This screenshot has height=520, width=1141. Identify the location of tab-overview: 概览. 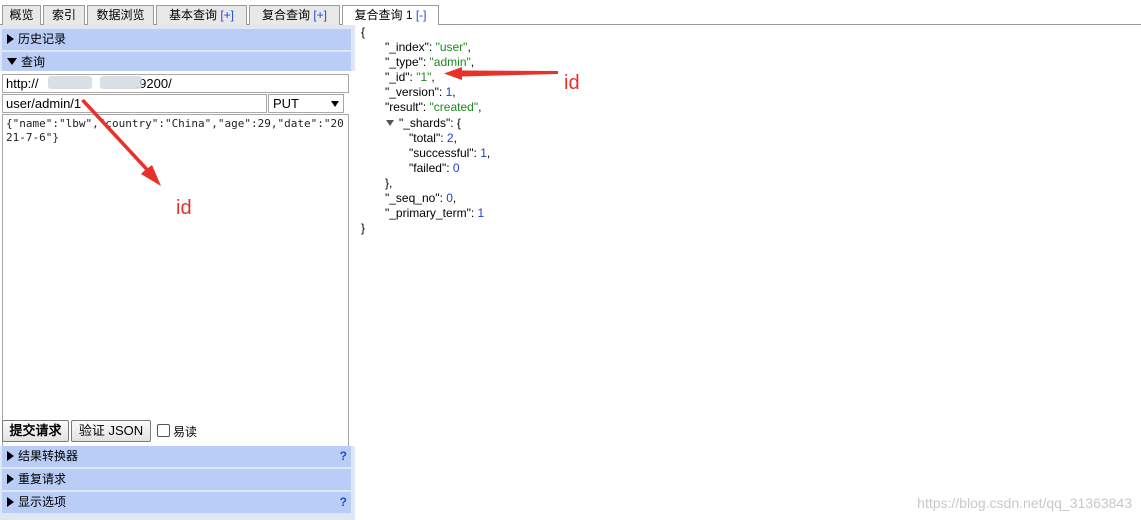
(21, 15).